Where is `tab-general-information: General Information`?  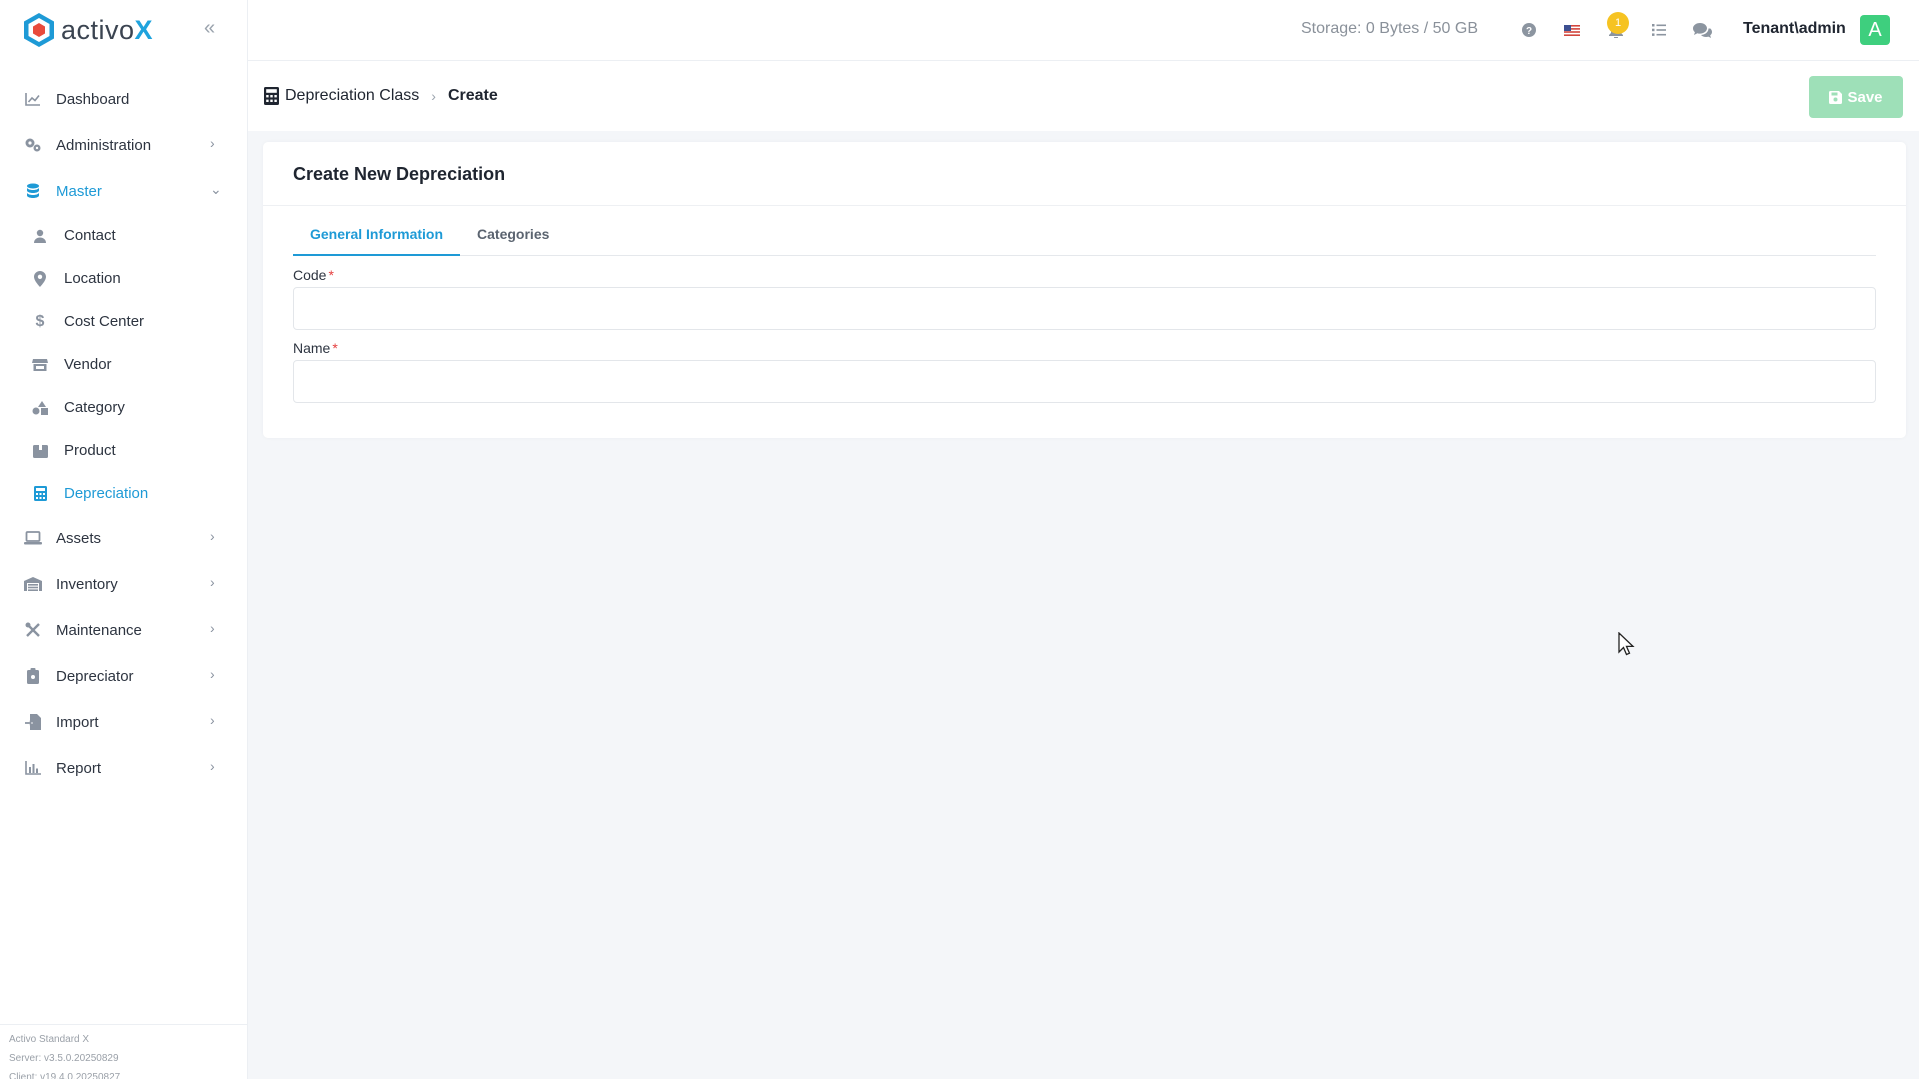 tab-general-information: General Information is located at coordinates (377, 239).